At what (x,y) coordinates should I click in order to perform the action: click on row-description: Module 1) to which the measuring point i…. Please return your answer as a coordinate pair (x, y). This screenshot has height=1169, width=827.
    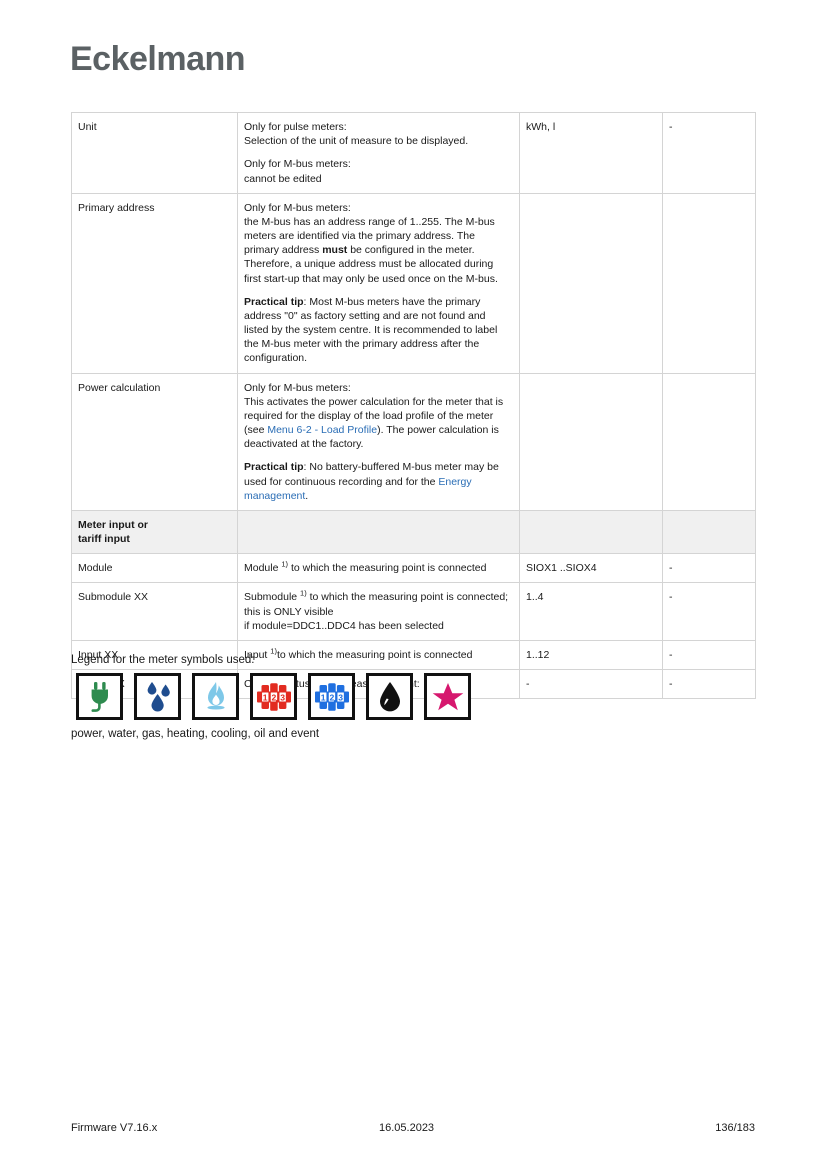
    Looking at the image, I should click on (378, 568).